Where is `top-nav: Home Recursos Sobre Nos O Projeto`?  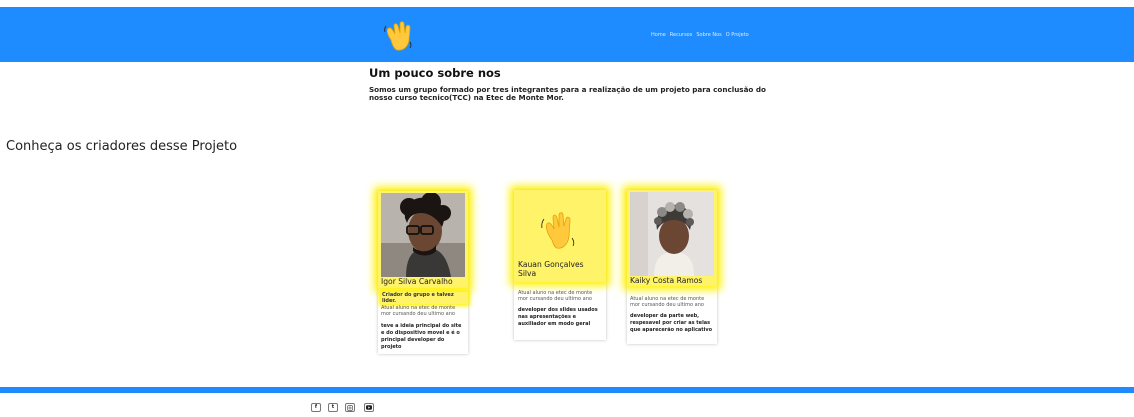 top-nav: Home Recursos Sobre Nos O Projeto is located at coordinates (700, 35).